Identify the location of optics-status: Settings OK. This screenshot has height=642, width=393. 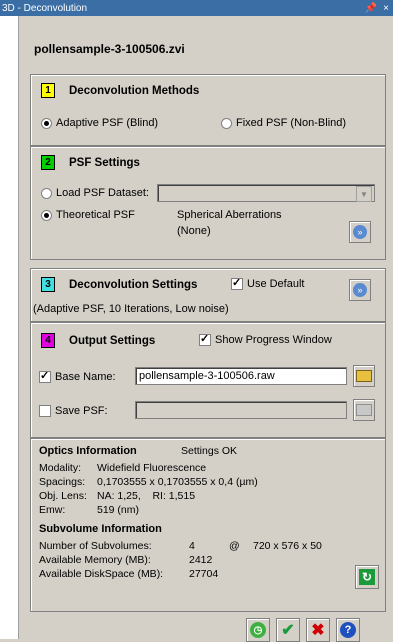
(209, 451).